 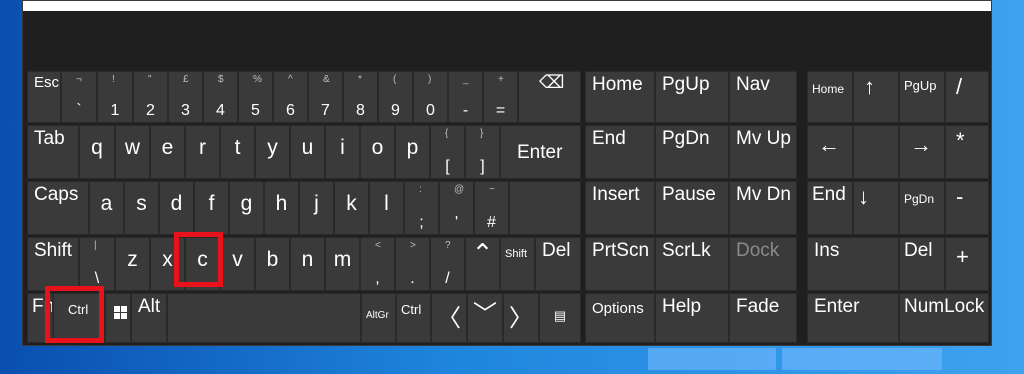 What do you see at coordinates (692, 264) in the screenshot?
I see `key-scrlk: ScrLk` at bounding box center [692, 264].